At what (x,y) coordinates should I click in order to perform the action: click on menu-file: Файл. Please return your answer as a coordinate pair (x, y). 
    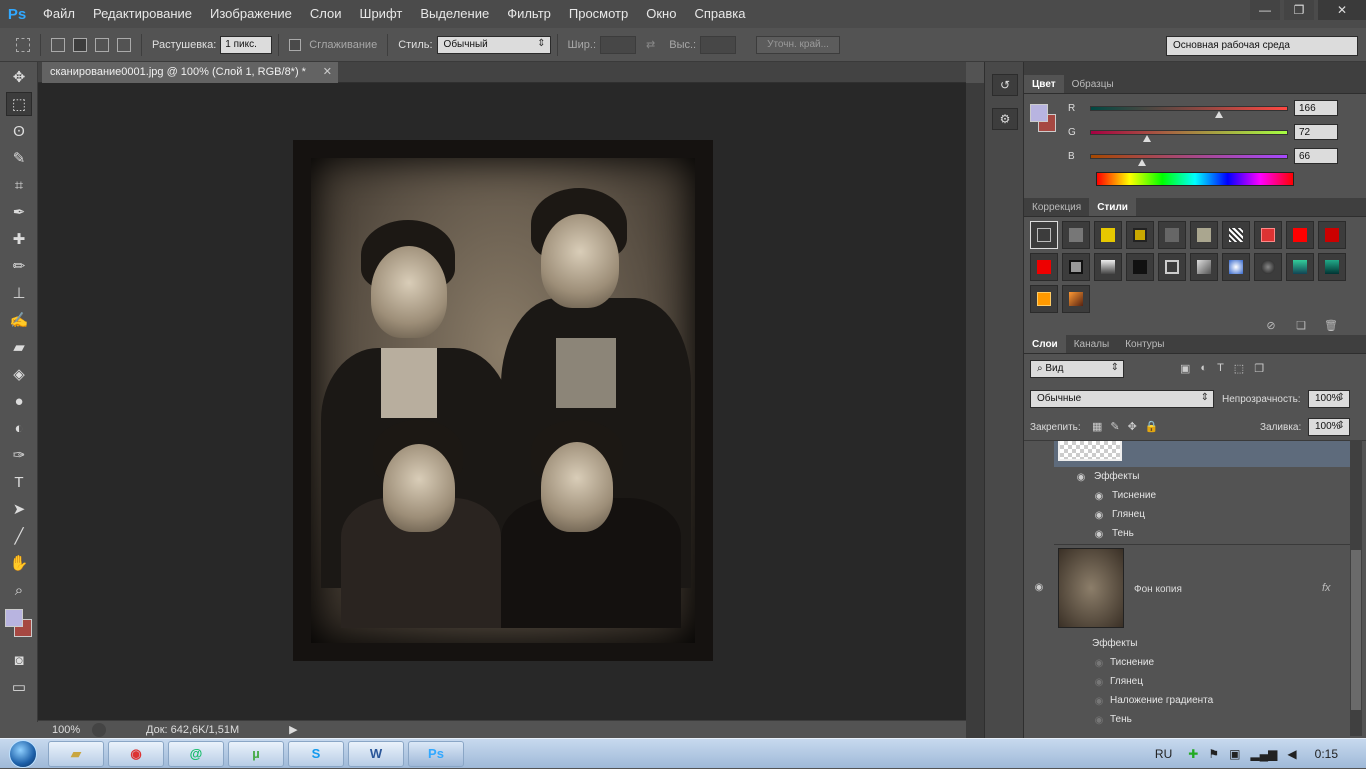
    Looking at the image, I should click on (59, 14).